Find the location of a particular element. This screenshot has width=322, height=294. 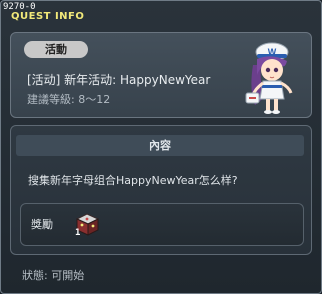

npc-portrait: W is located at coordinates (269, 78).